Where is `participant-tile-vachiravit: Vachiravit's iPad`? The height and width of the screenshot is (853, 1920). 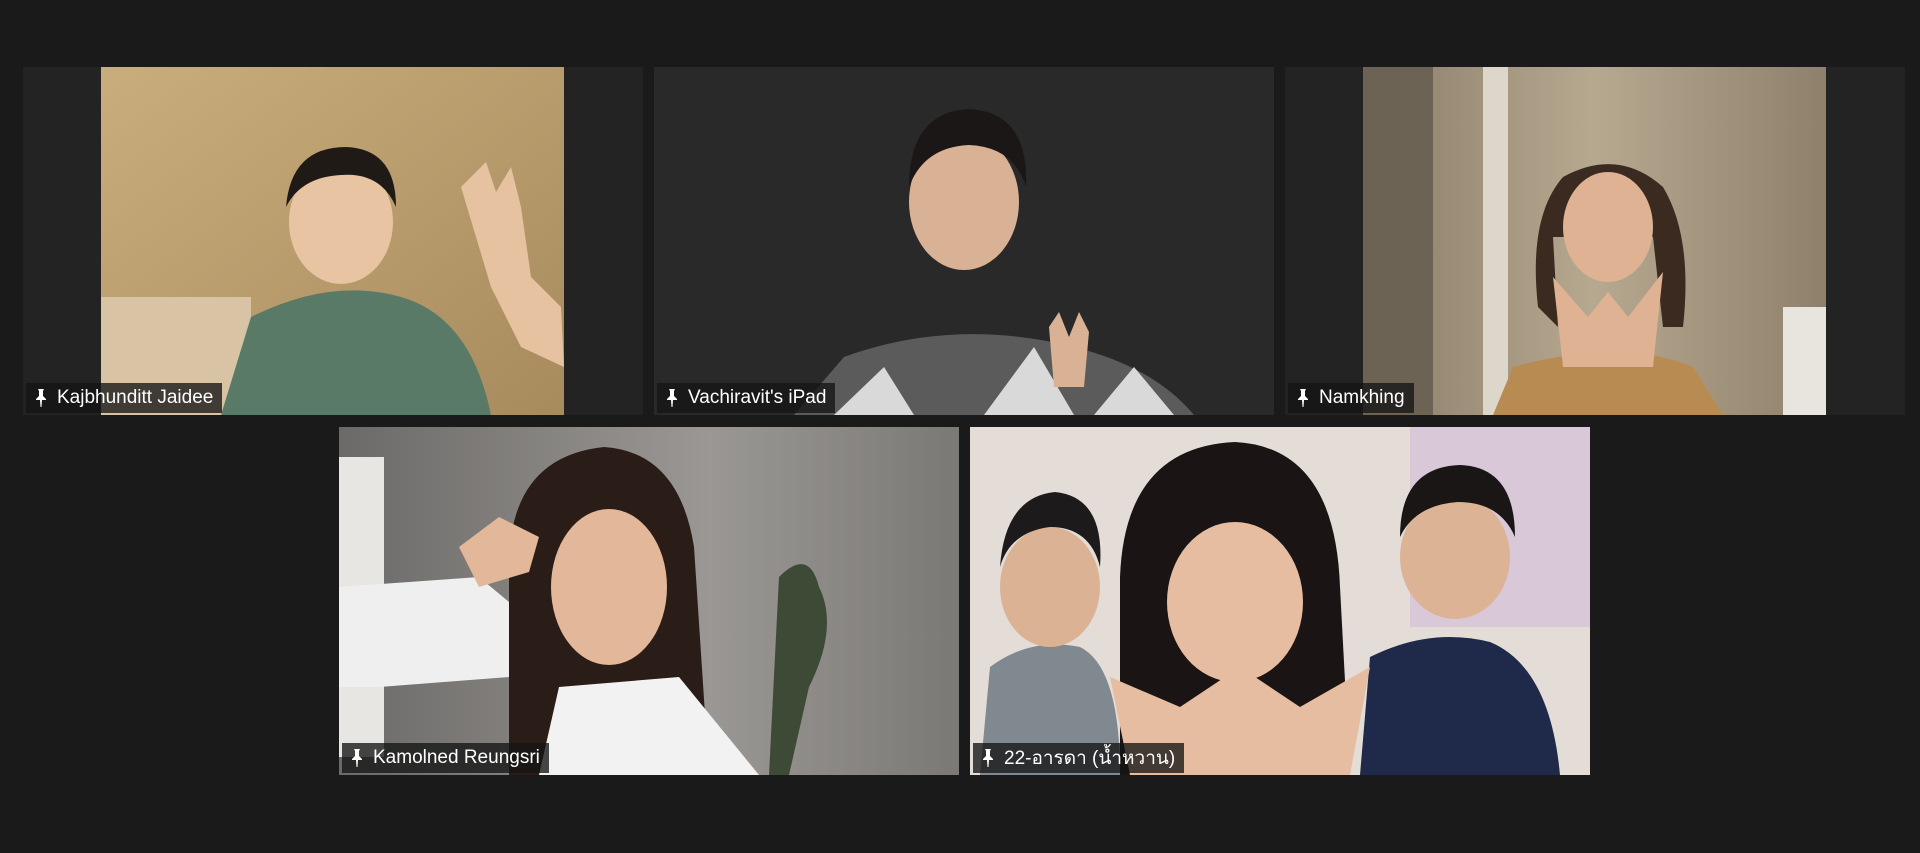
participant-tile-vachiravit: Vachiravit's iPad is located at coordinates (964, 241).